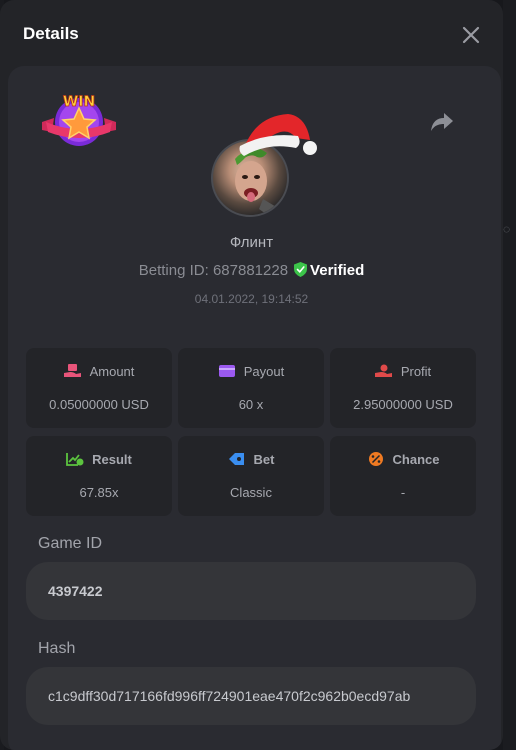 The width and height of the screenshot is (516, 750). Describe the element at coordinates (383, 370) in the screenshot. I see `profit-hand-icon` at that location.